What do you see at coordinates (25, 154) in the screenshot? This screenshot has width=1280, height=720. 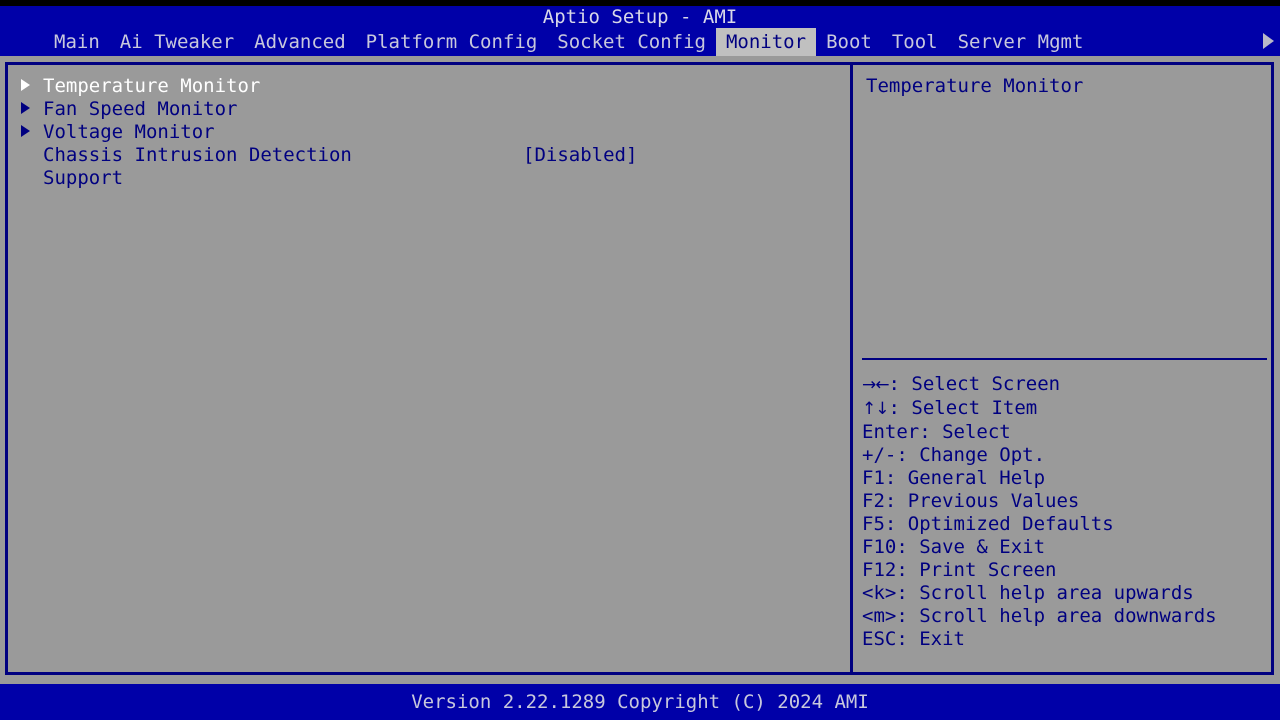 I see `spacer-icon` at bounding box center [25, 154].